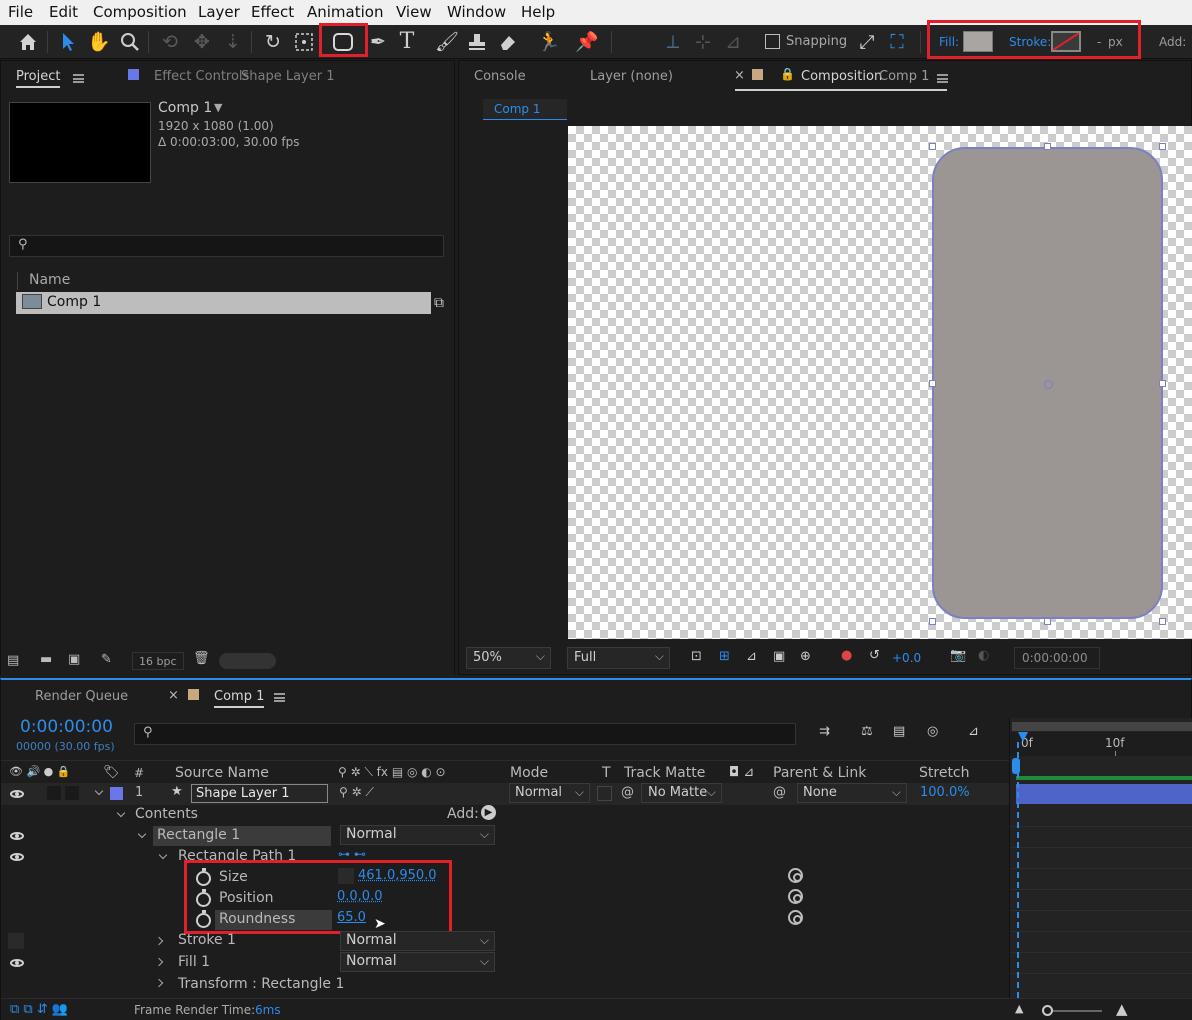 The image size is (1192, 1020). What do you see at coordinates (417, 962) in the screenshot?
I see `fill-mode-dropdown: Normal ⌵` at bounding box center [417, 962].